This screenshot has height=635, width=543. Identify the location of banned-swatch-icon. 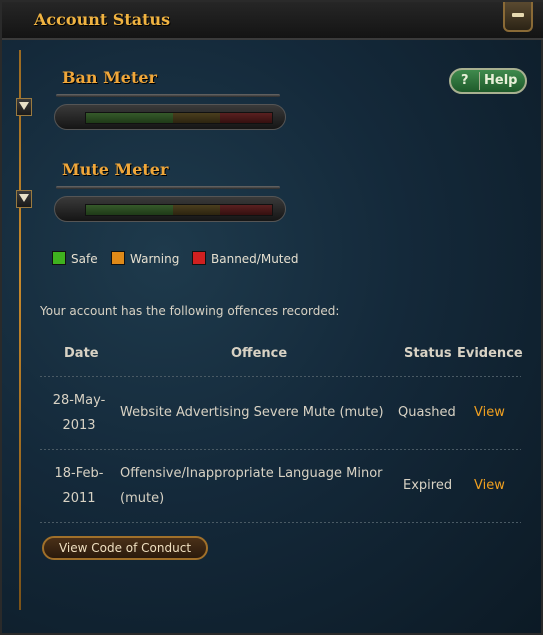
(199, 258).